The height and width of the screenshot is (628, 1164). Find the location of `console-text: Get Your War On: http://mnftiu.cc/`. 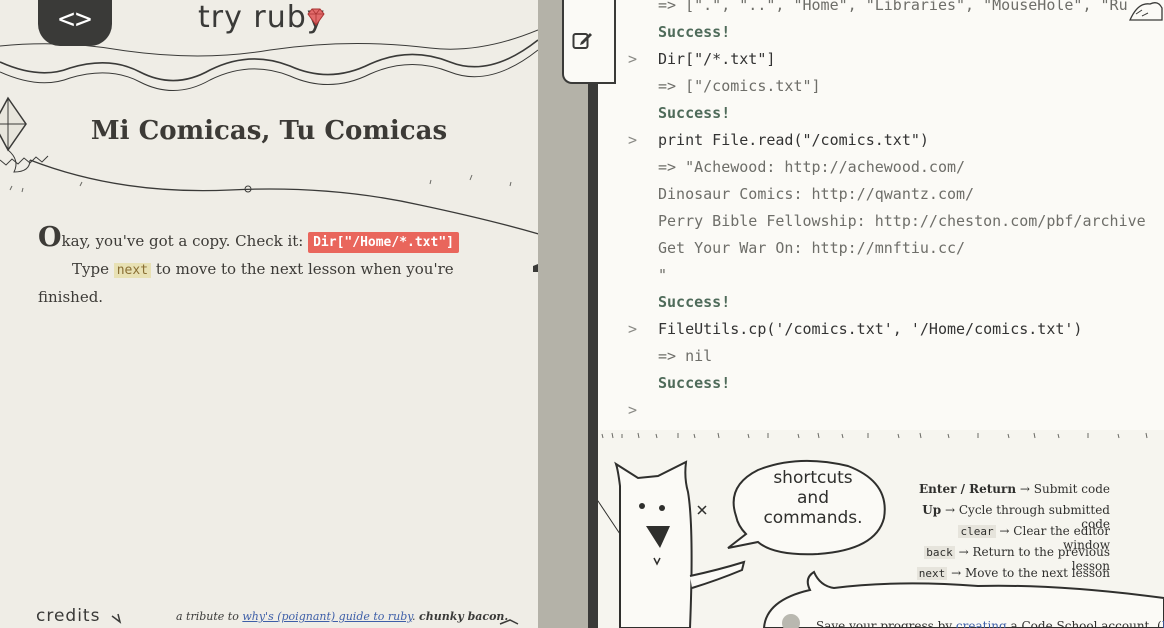

console-text: Get Your War On: http://mnftiu.cc/ is located at coordinates (812, 248).